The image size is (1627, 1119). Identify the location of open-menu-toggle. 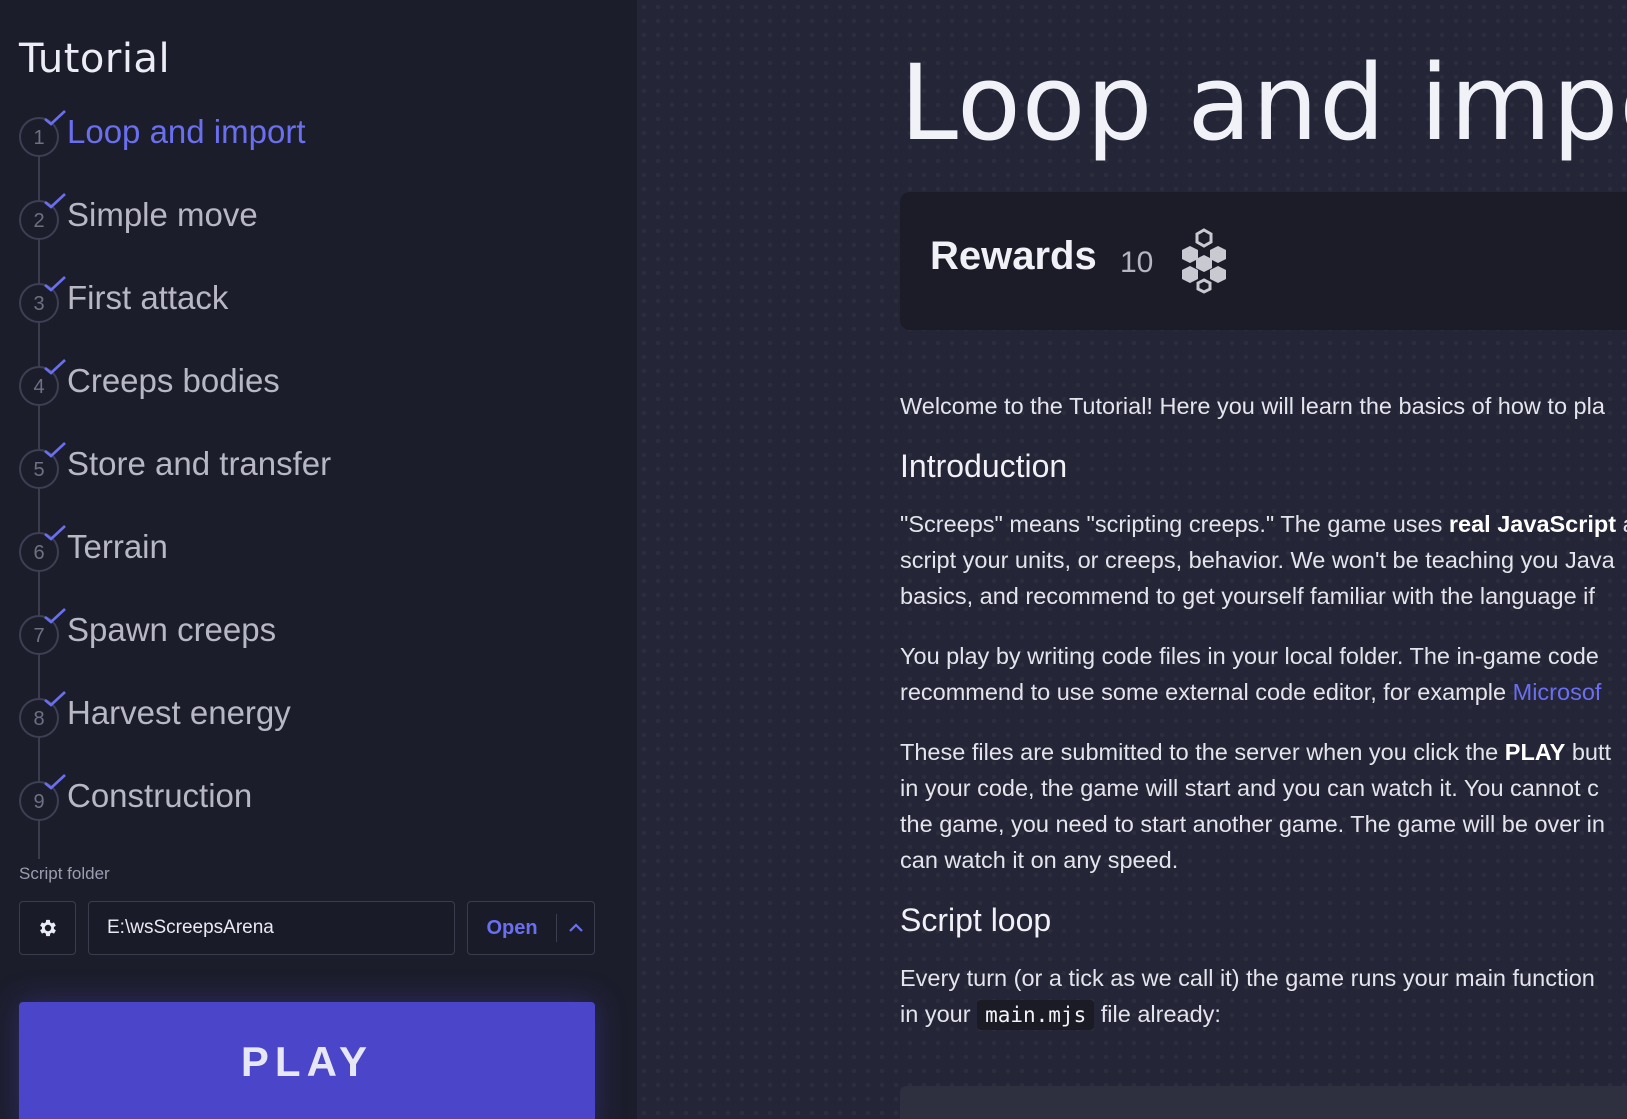
(575, 928).